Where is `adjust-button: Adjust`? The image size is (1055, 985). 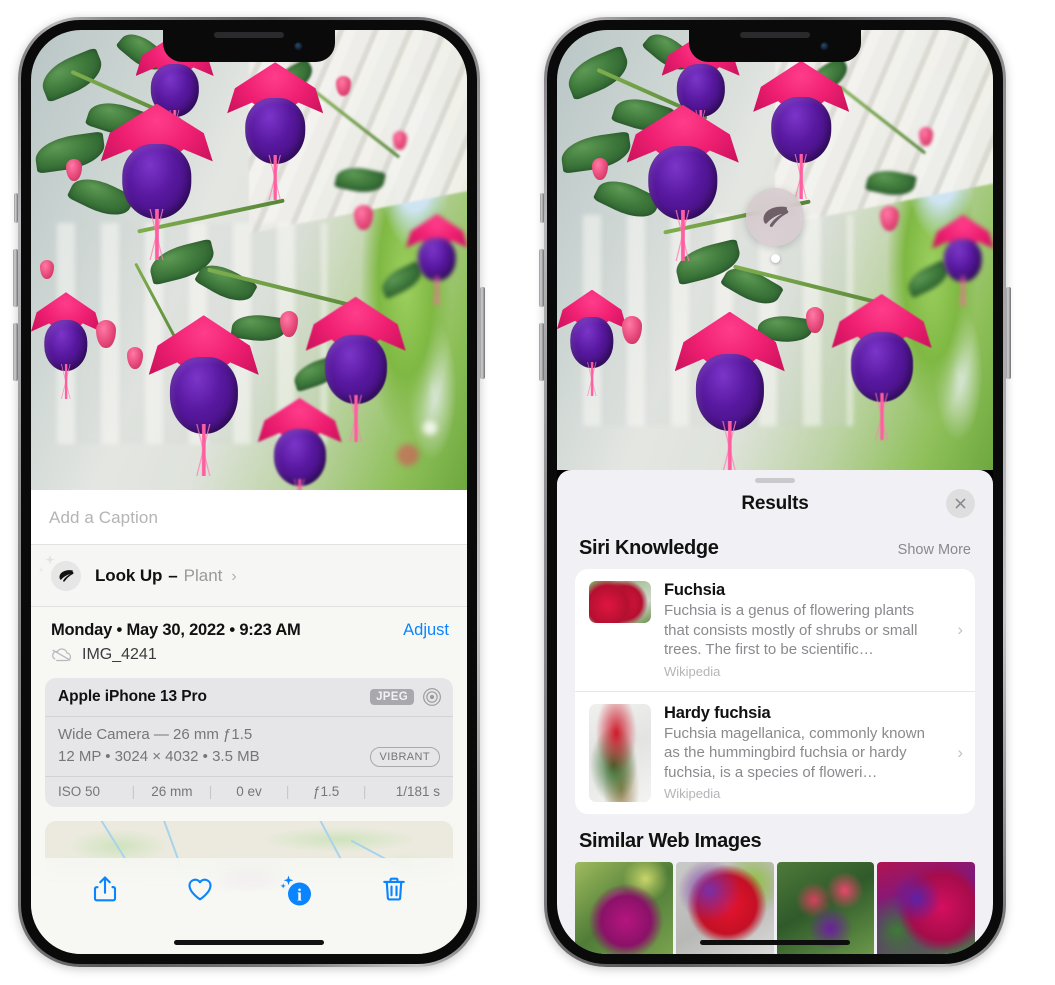
adjust-button: Adjust is located at coordinates (426, 630).